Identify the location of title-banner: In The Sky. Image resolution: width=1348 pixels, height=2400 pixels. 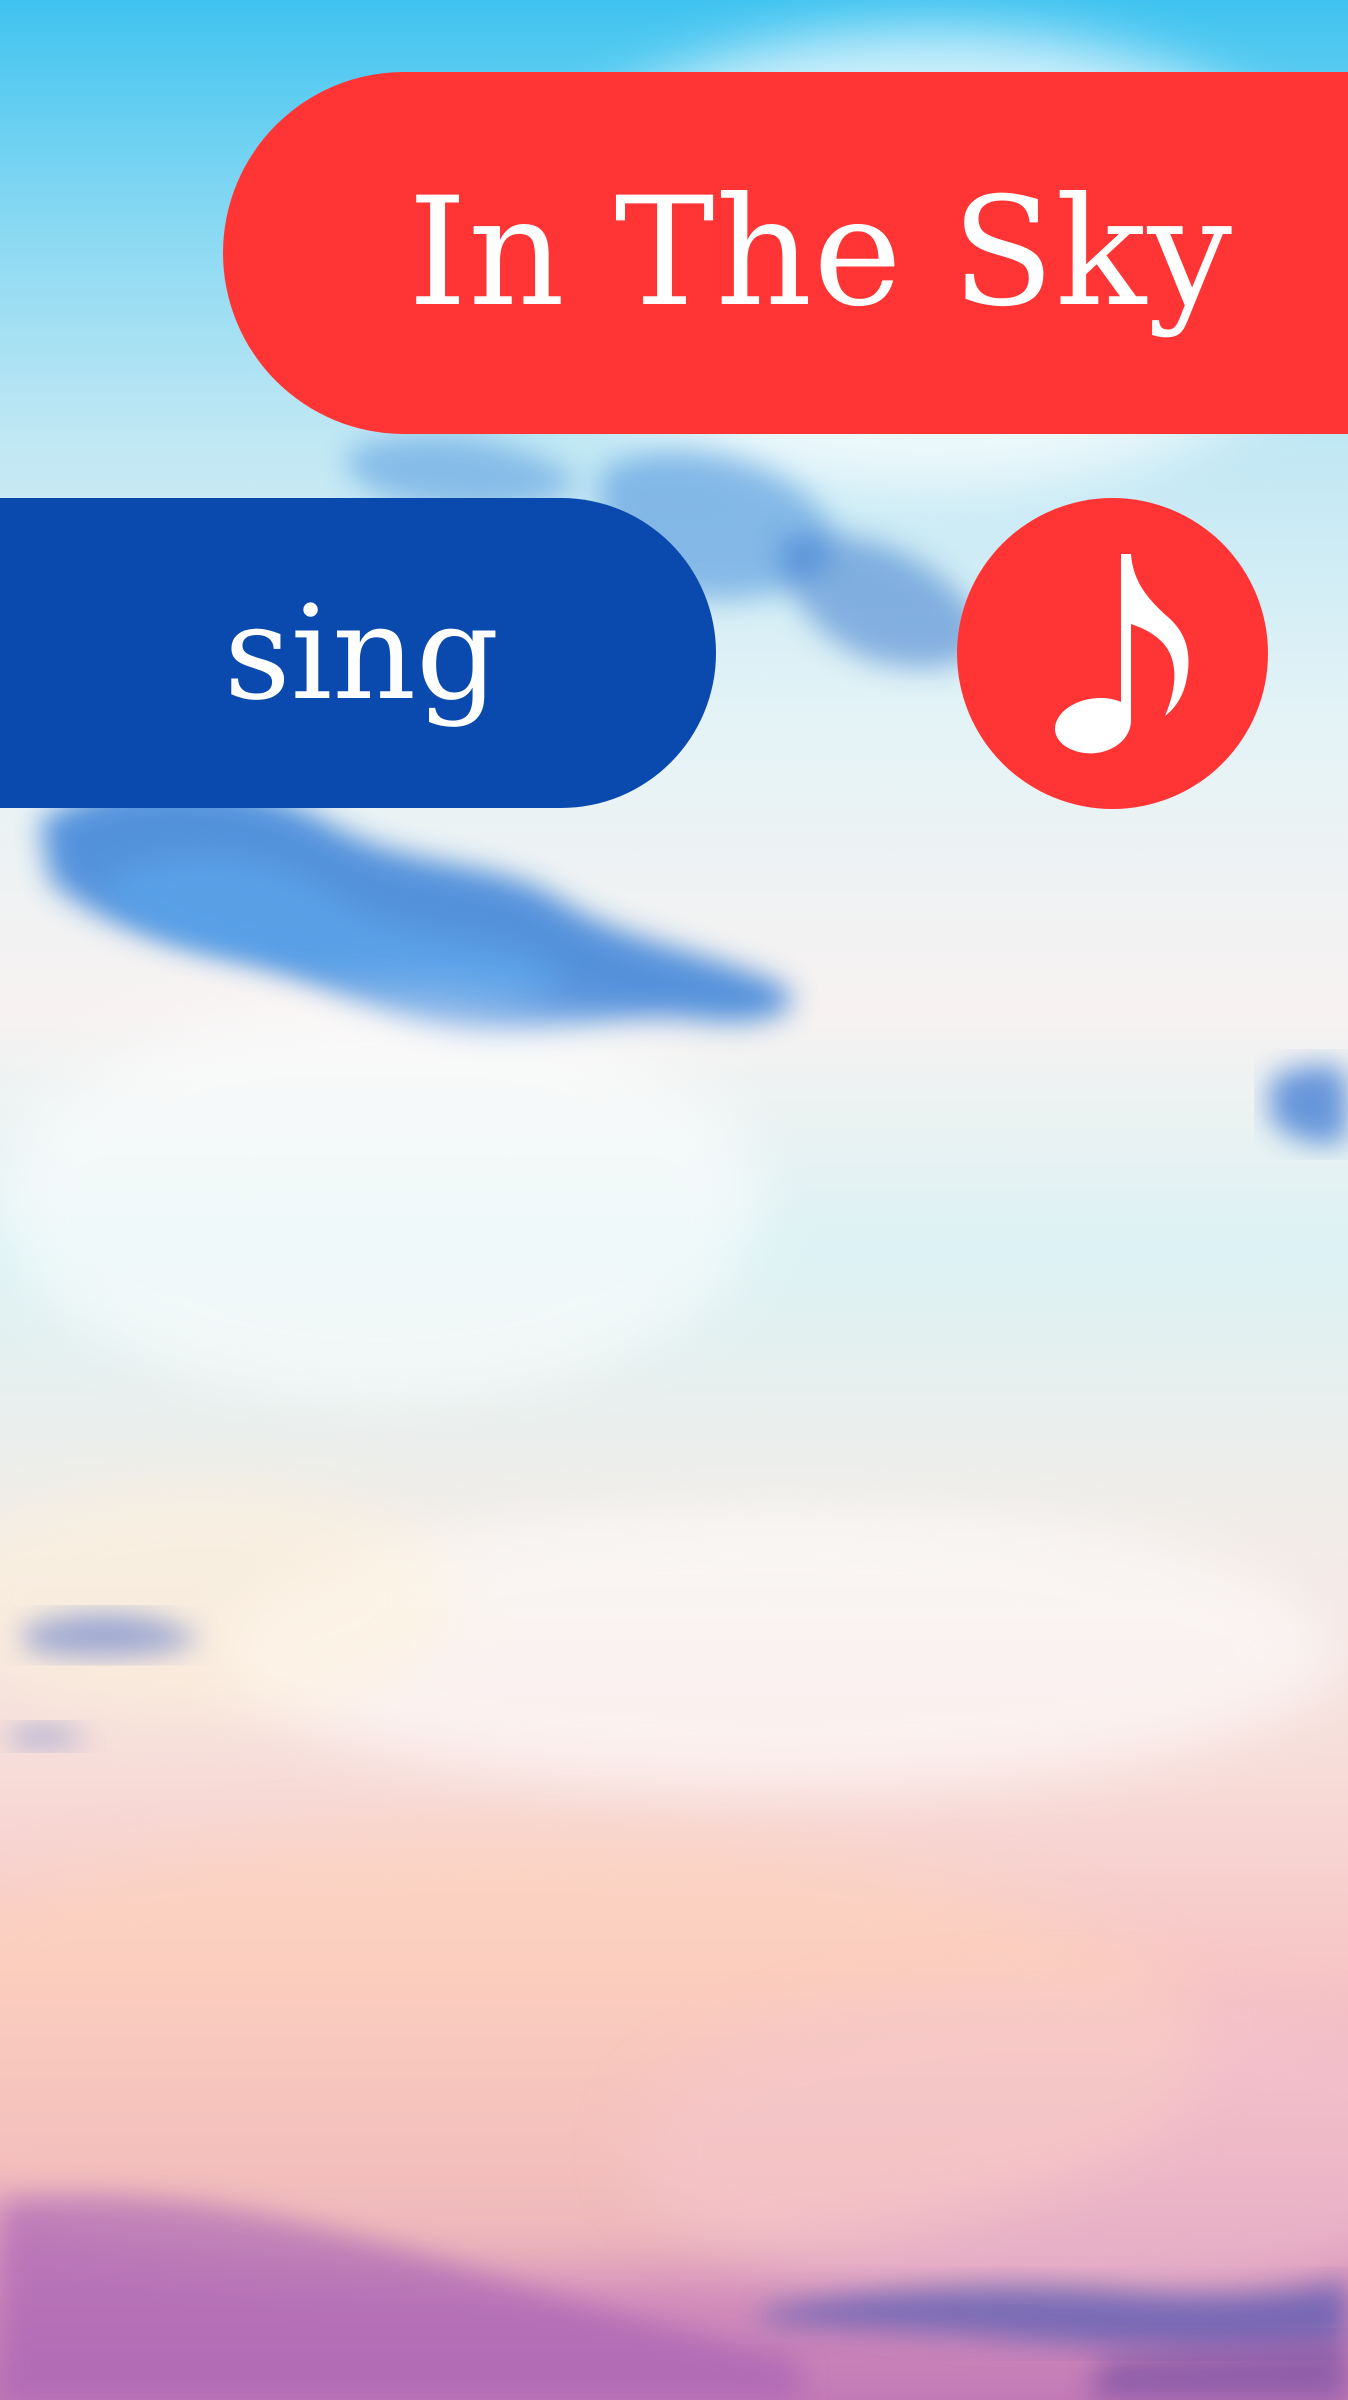
(785, 253).